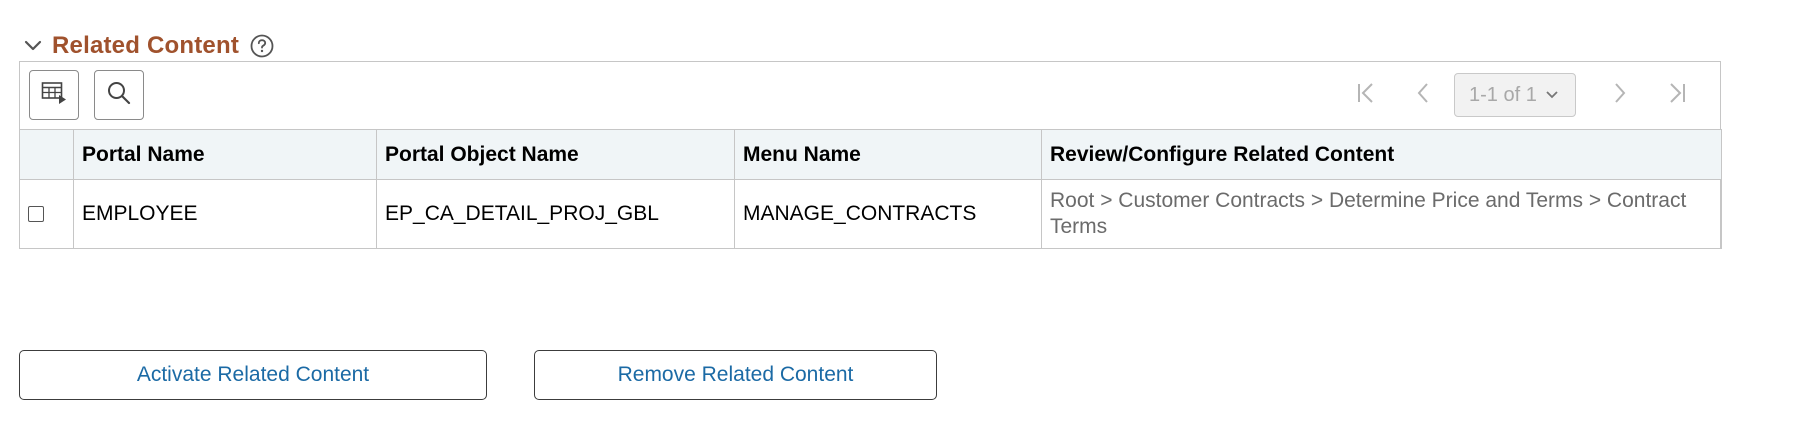 The width and height of the screenshot is (1810, 434). Describe the element at coordinates (225, 154) in the screenshot. I see `column-header-portal-name: Portal Name` at that location.